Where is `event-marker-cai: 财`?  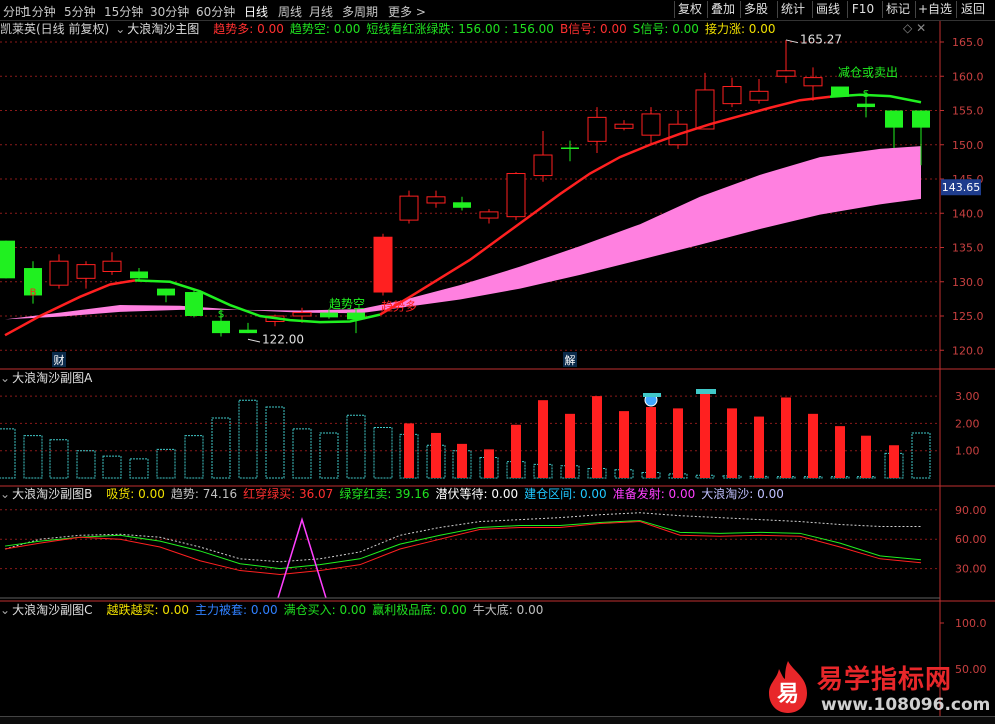 event-marker-cai: 财 is located at coordinates (59, 360).